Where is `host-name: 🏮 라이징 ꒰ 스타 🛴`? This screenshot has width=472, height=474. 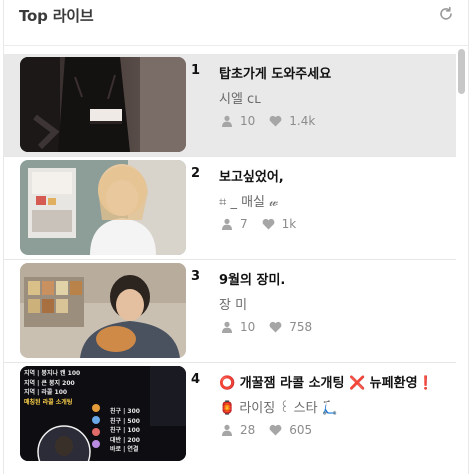
host-name: 🏮 라이징 ꒰ 스타 🛴 is located at coordinates (278, 408).